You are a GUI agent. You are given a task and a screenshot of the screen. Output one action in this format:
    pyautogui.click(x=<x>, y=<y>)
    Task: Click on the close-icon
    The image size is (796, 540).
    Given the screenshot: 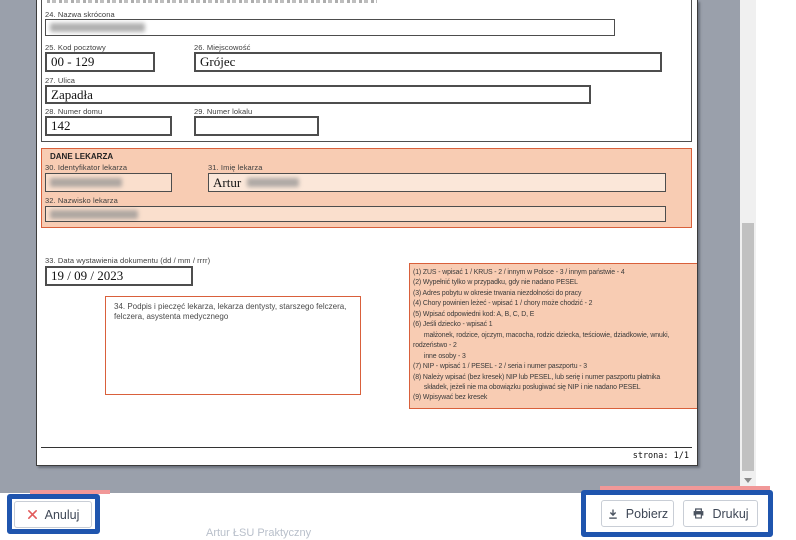 What is the action you would take?
    pyautogui.click(x=32, y=514)
    